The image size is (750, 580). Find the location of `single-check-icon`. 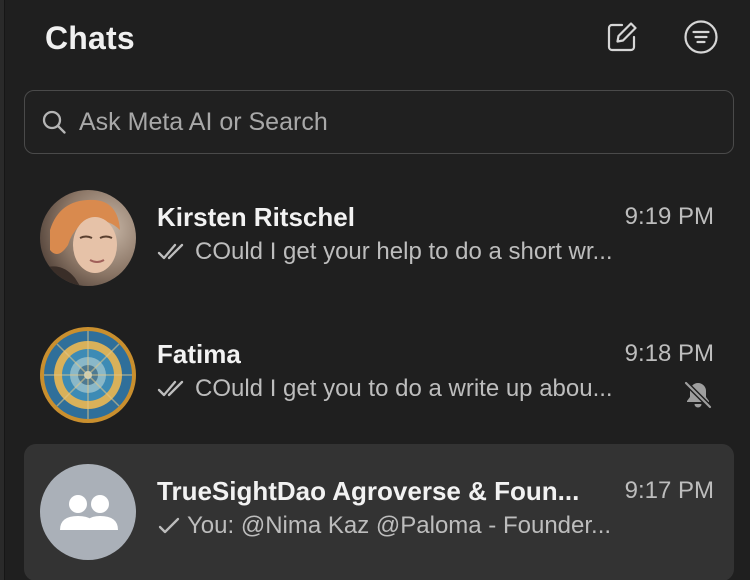

single-check-icon is located at coordinates (169, 526).